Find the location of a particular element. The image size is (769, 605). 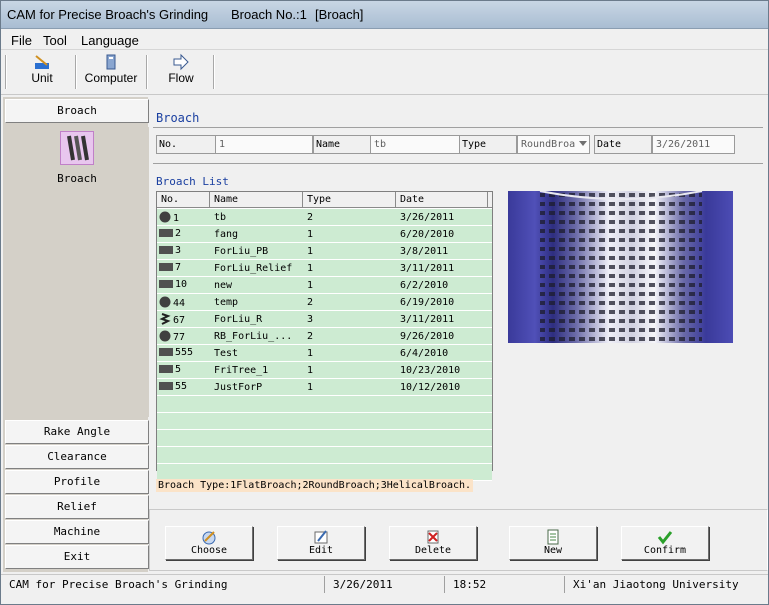

date-field: 3/26/2011 is located at coordinates (693, 144).